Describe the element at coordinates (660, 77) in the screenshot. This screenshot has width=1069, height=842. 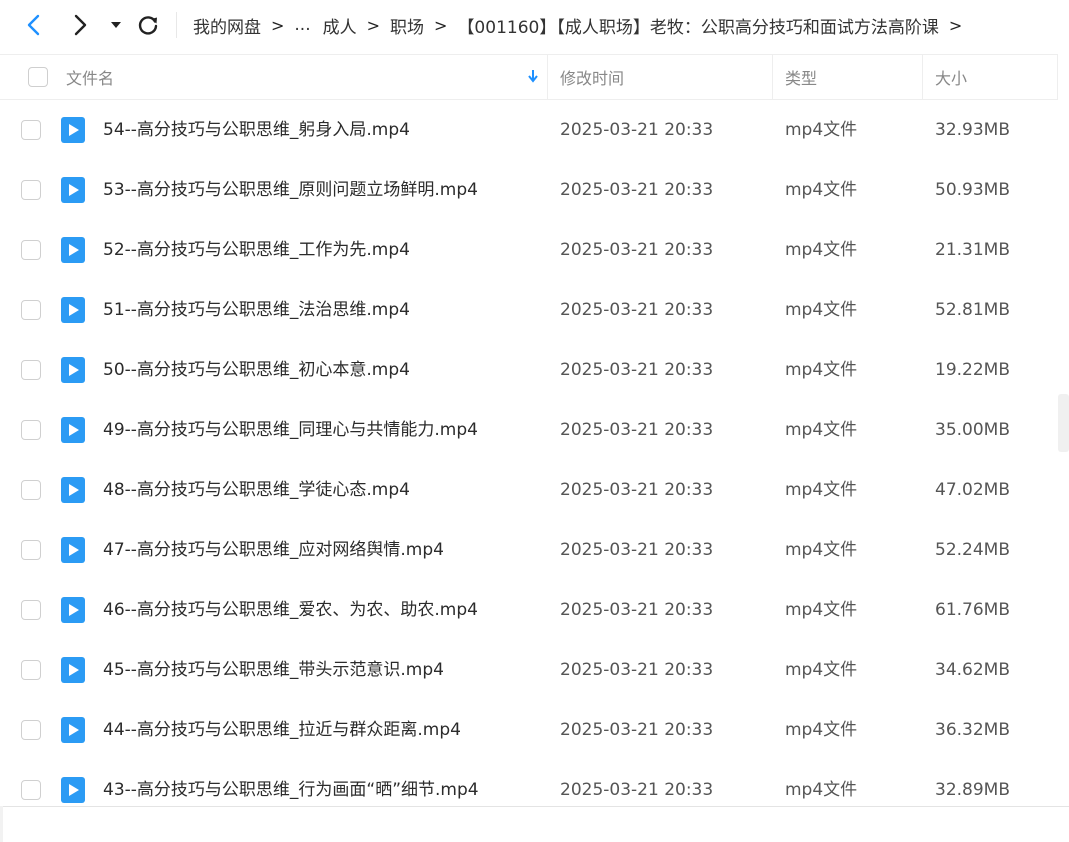
I see `column-header-modified: 修改时间` at that location.